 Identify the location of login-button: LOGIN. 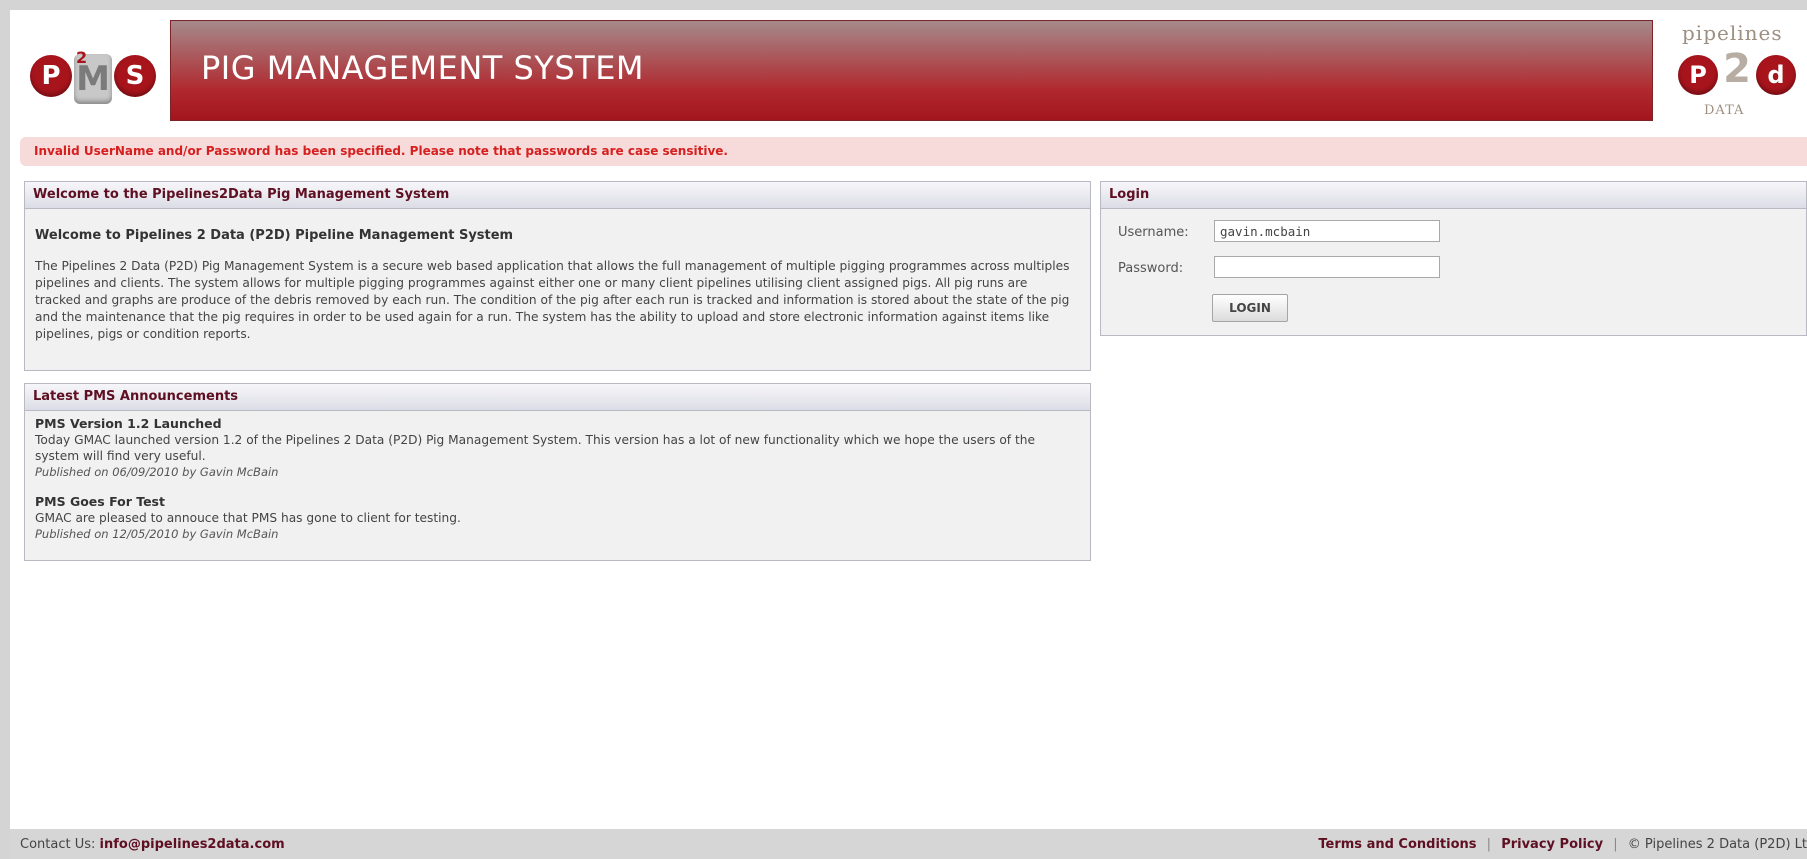
(1250, 308).